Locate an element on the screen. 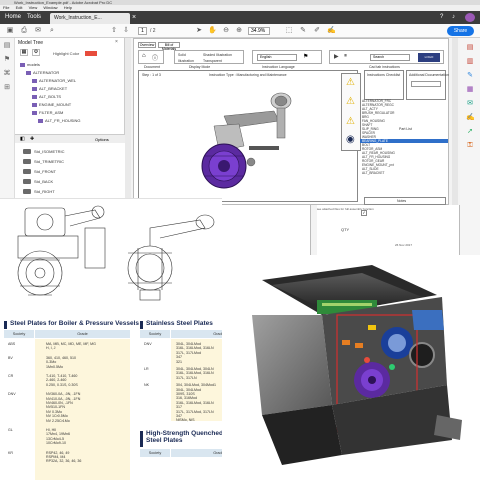  radio-illustration: Illustration is located at coordinates (186, 61).